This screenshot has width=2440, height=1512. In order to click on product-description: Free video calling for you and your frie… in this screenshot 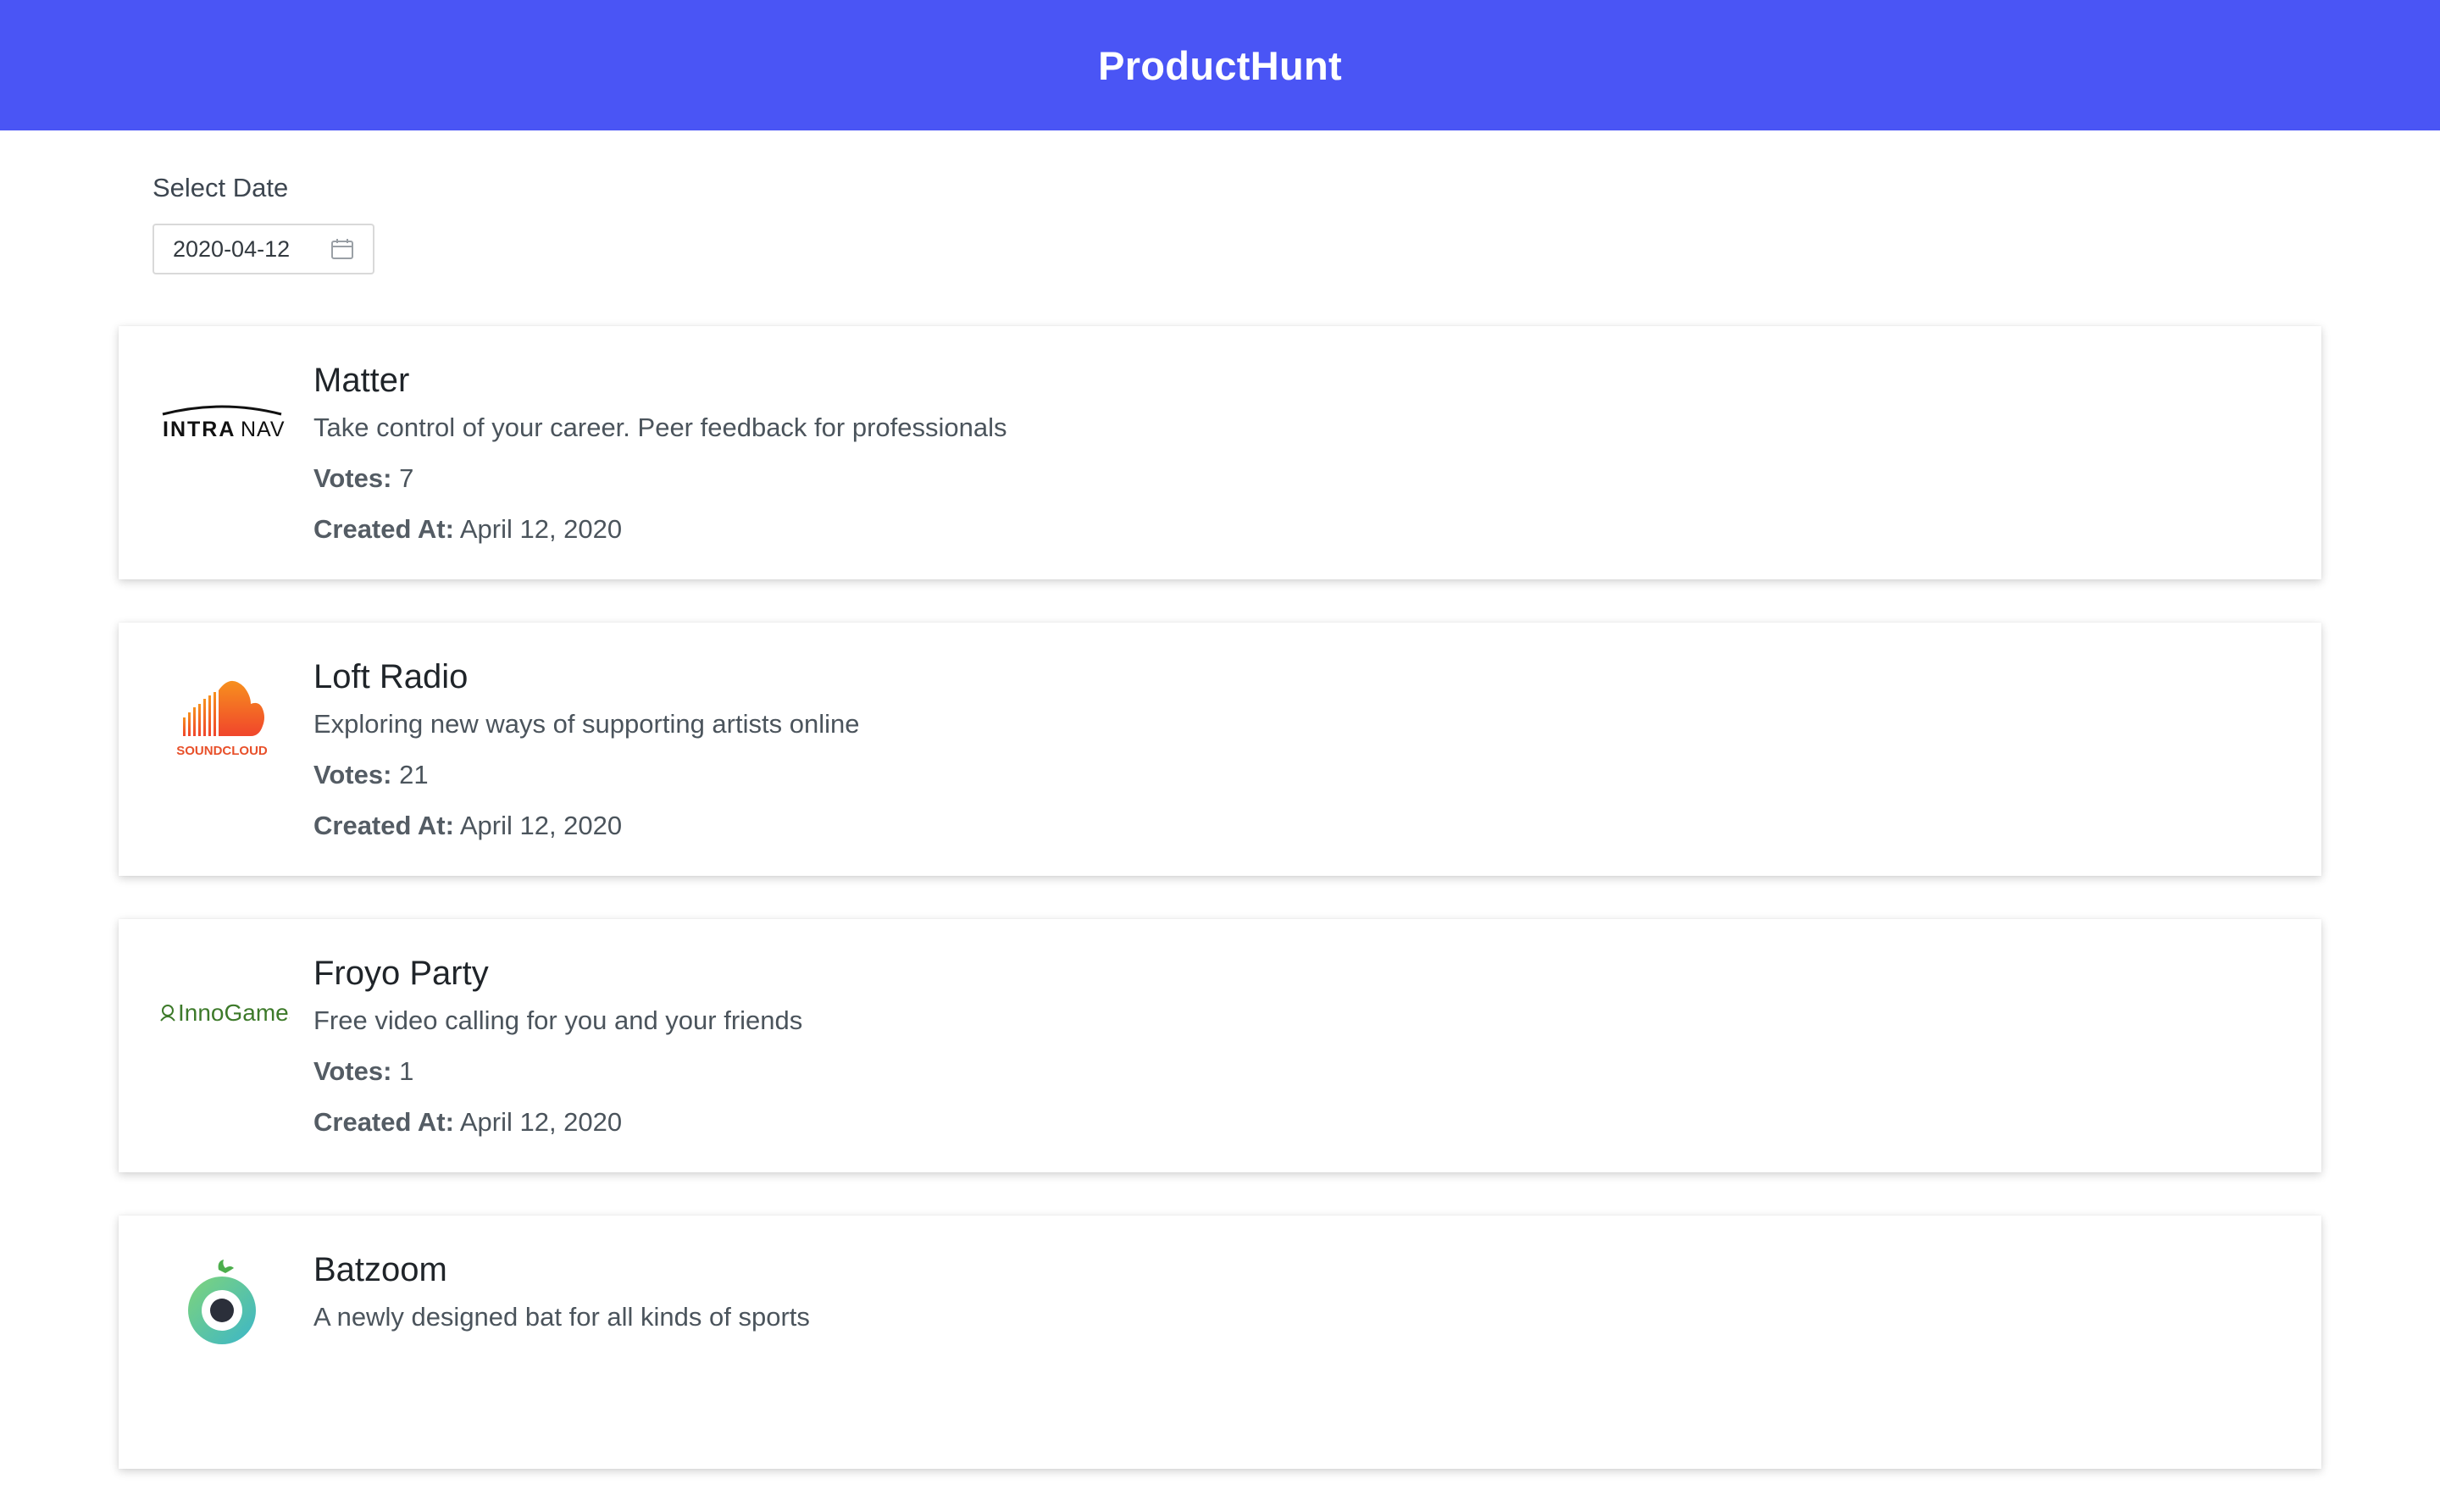, I will do `click(558, 1020)`.